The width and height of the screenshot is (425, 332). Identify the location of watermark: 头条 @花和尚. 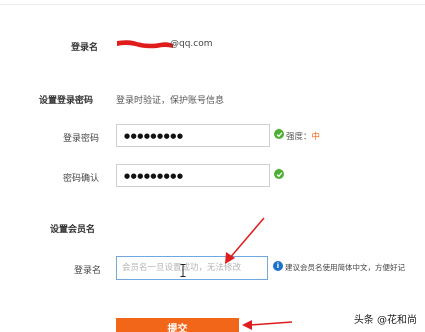
(385, 320).